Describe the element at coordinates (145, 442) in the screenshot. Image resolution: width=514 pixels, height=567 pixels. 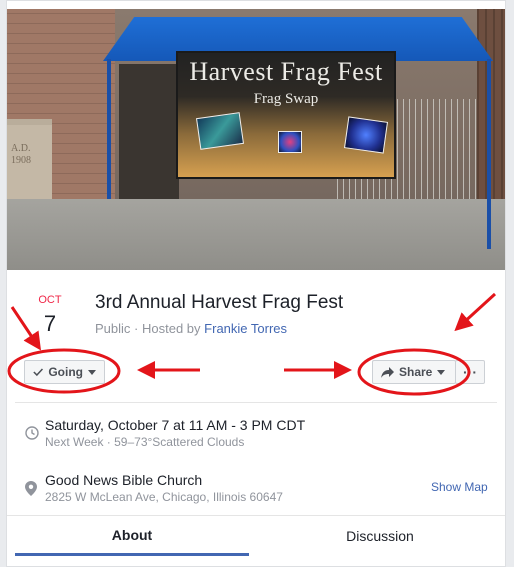
I see `event-weather: Next Week · 59–73°Scattered Clouds` at that location.